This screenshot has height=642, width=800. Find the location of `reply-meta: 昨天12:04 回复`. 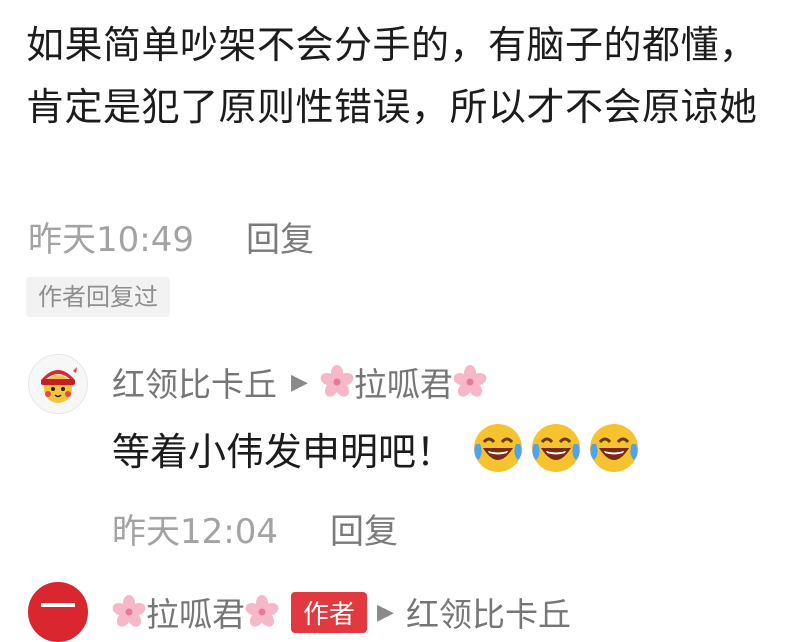

reply-meta: 昨天12:04 回复 is located at coordinates (255, 528).